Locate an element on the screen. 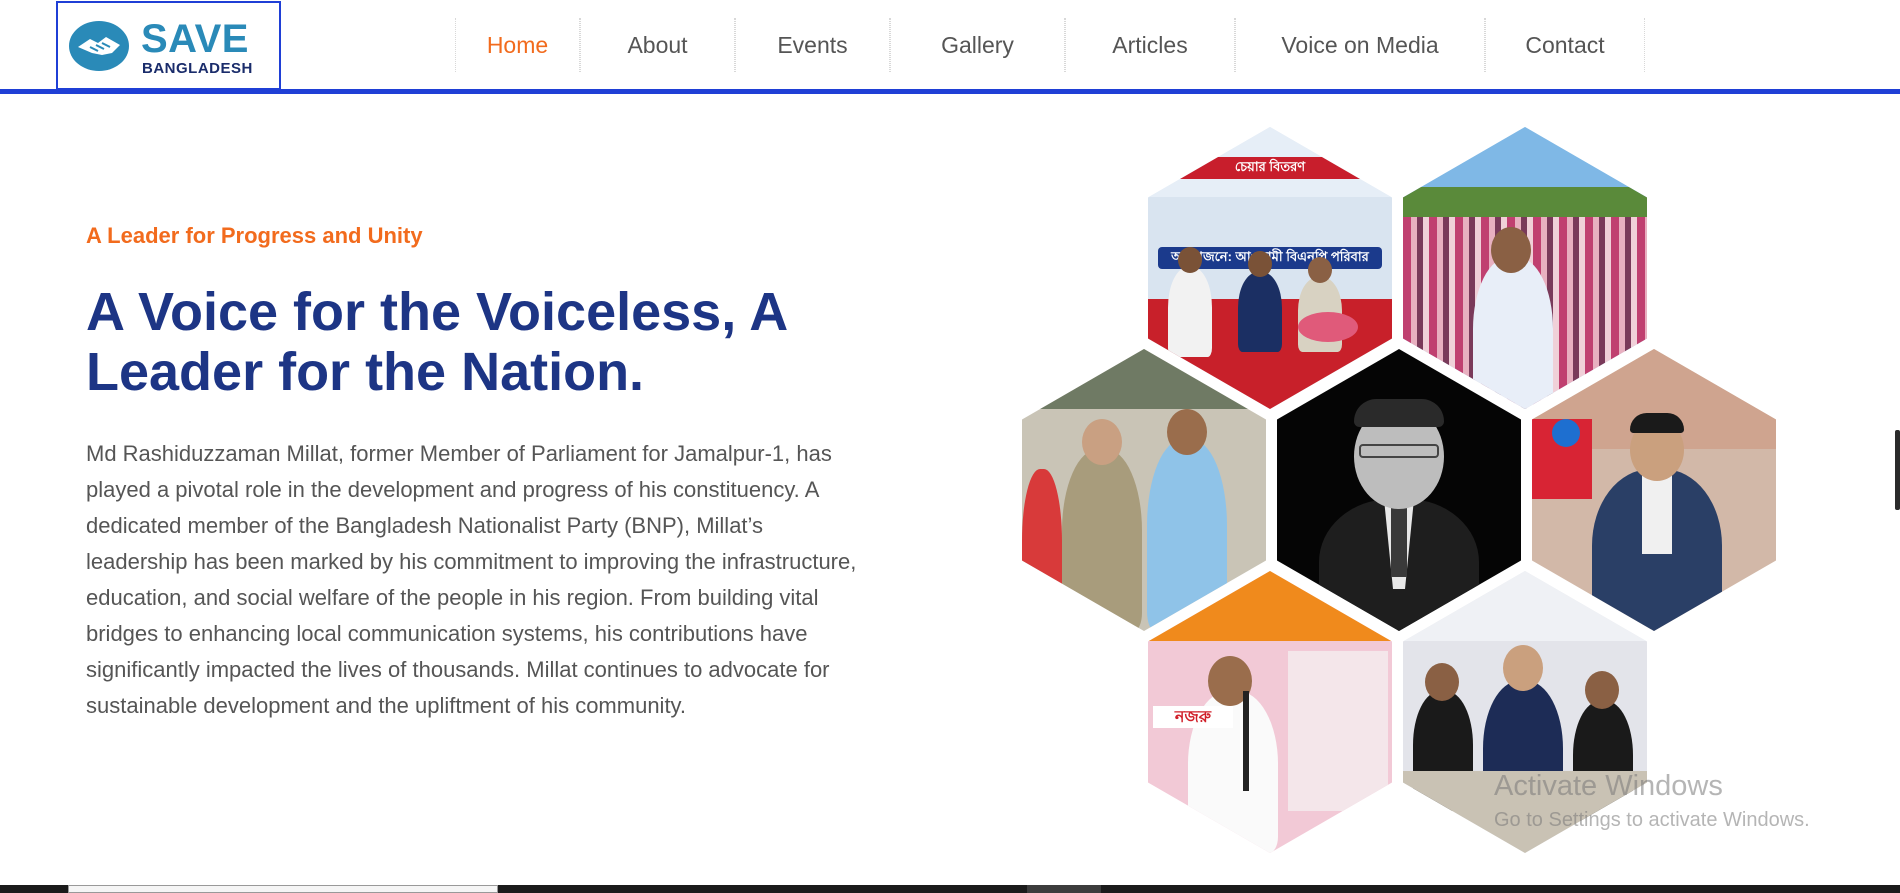 This screenshot has width=1900, height=893. photo-media-studio is located at coordinates (1654, 490).